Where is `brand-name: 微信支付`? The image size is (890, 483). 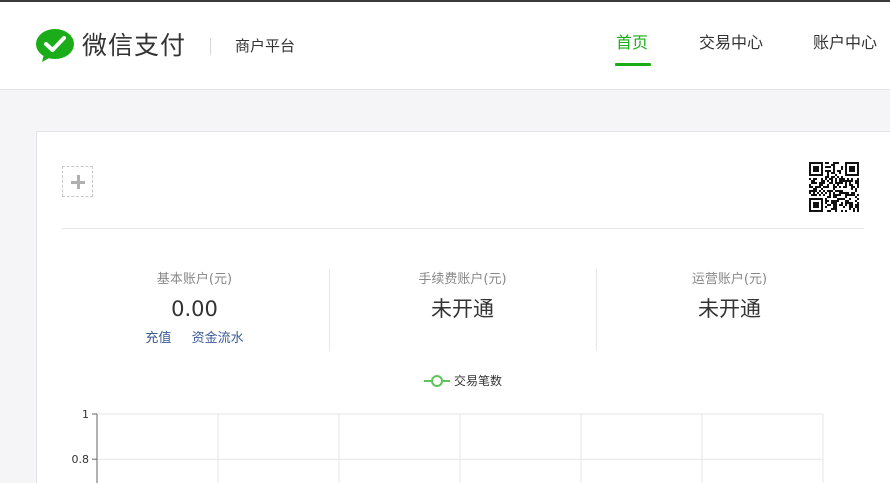 brand-name: 微信支付 is located at coordinates (134, 45).